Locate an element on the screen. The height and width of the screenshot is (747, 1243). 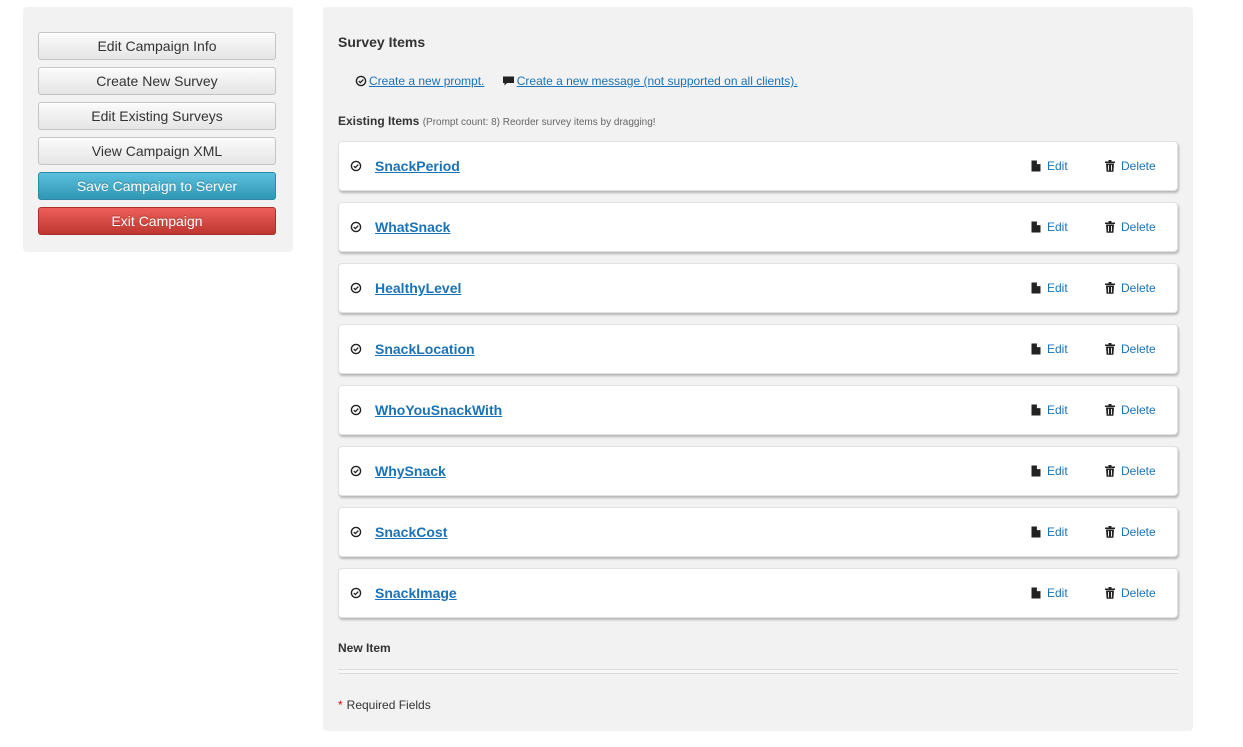
create-prompt-link: Create a new prompt. is located at coordinates (426, 81).